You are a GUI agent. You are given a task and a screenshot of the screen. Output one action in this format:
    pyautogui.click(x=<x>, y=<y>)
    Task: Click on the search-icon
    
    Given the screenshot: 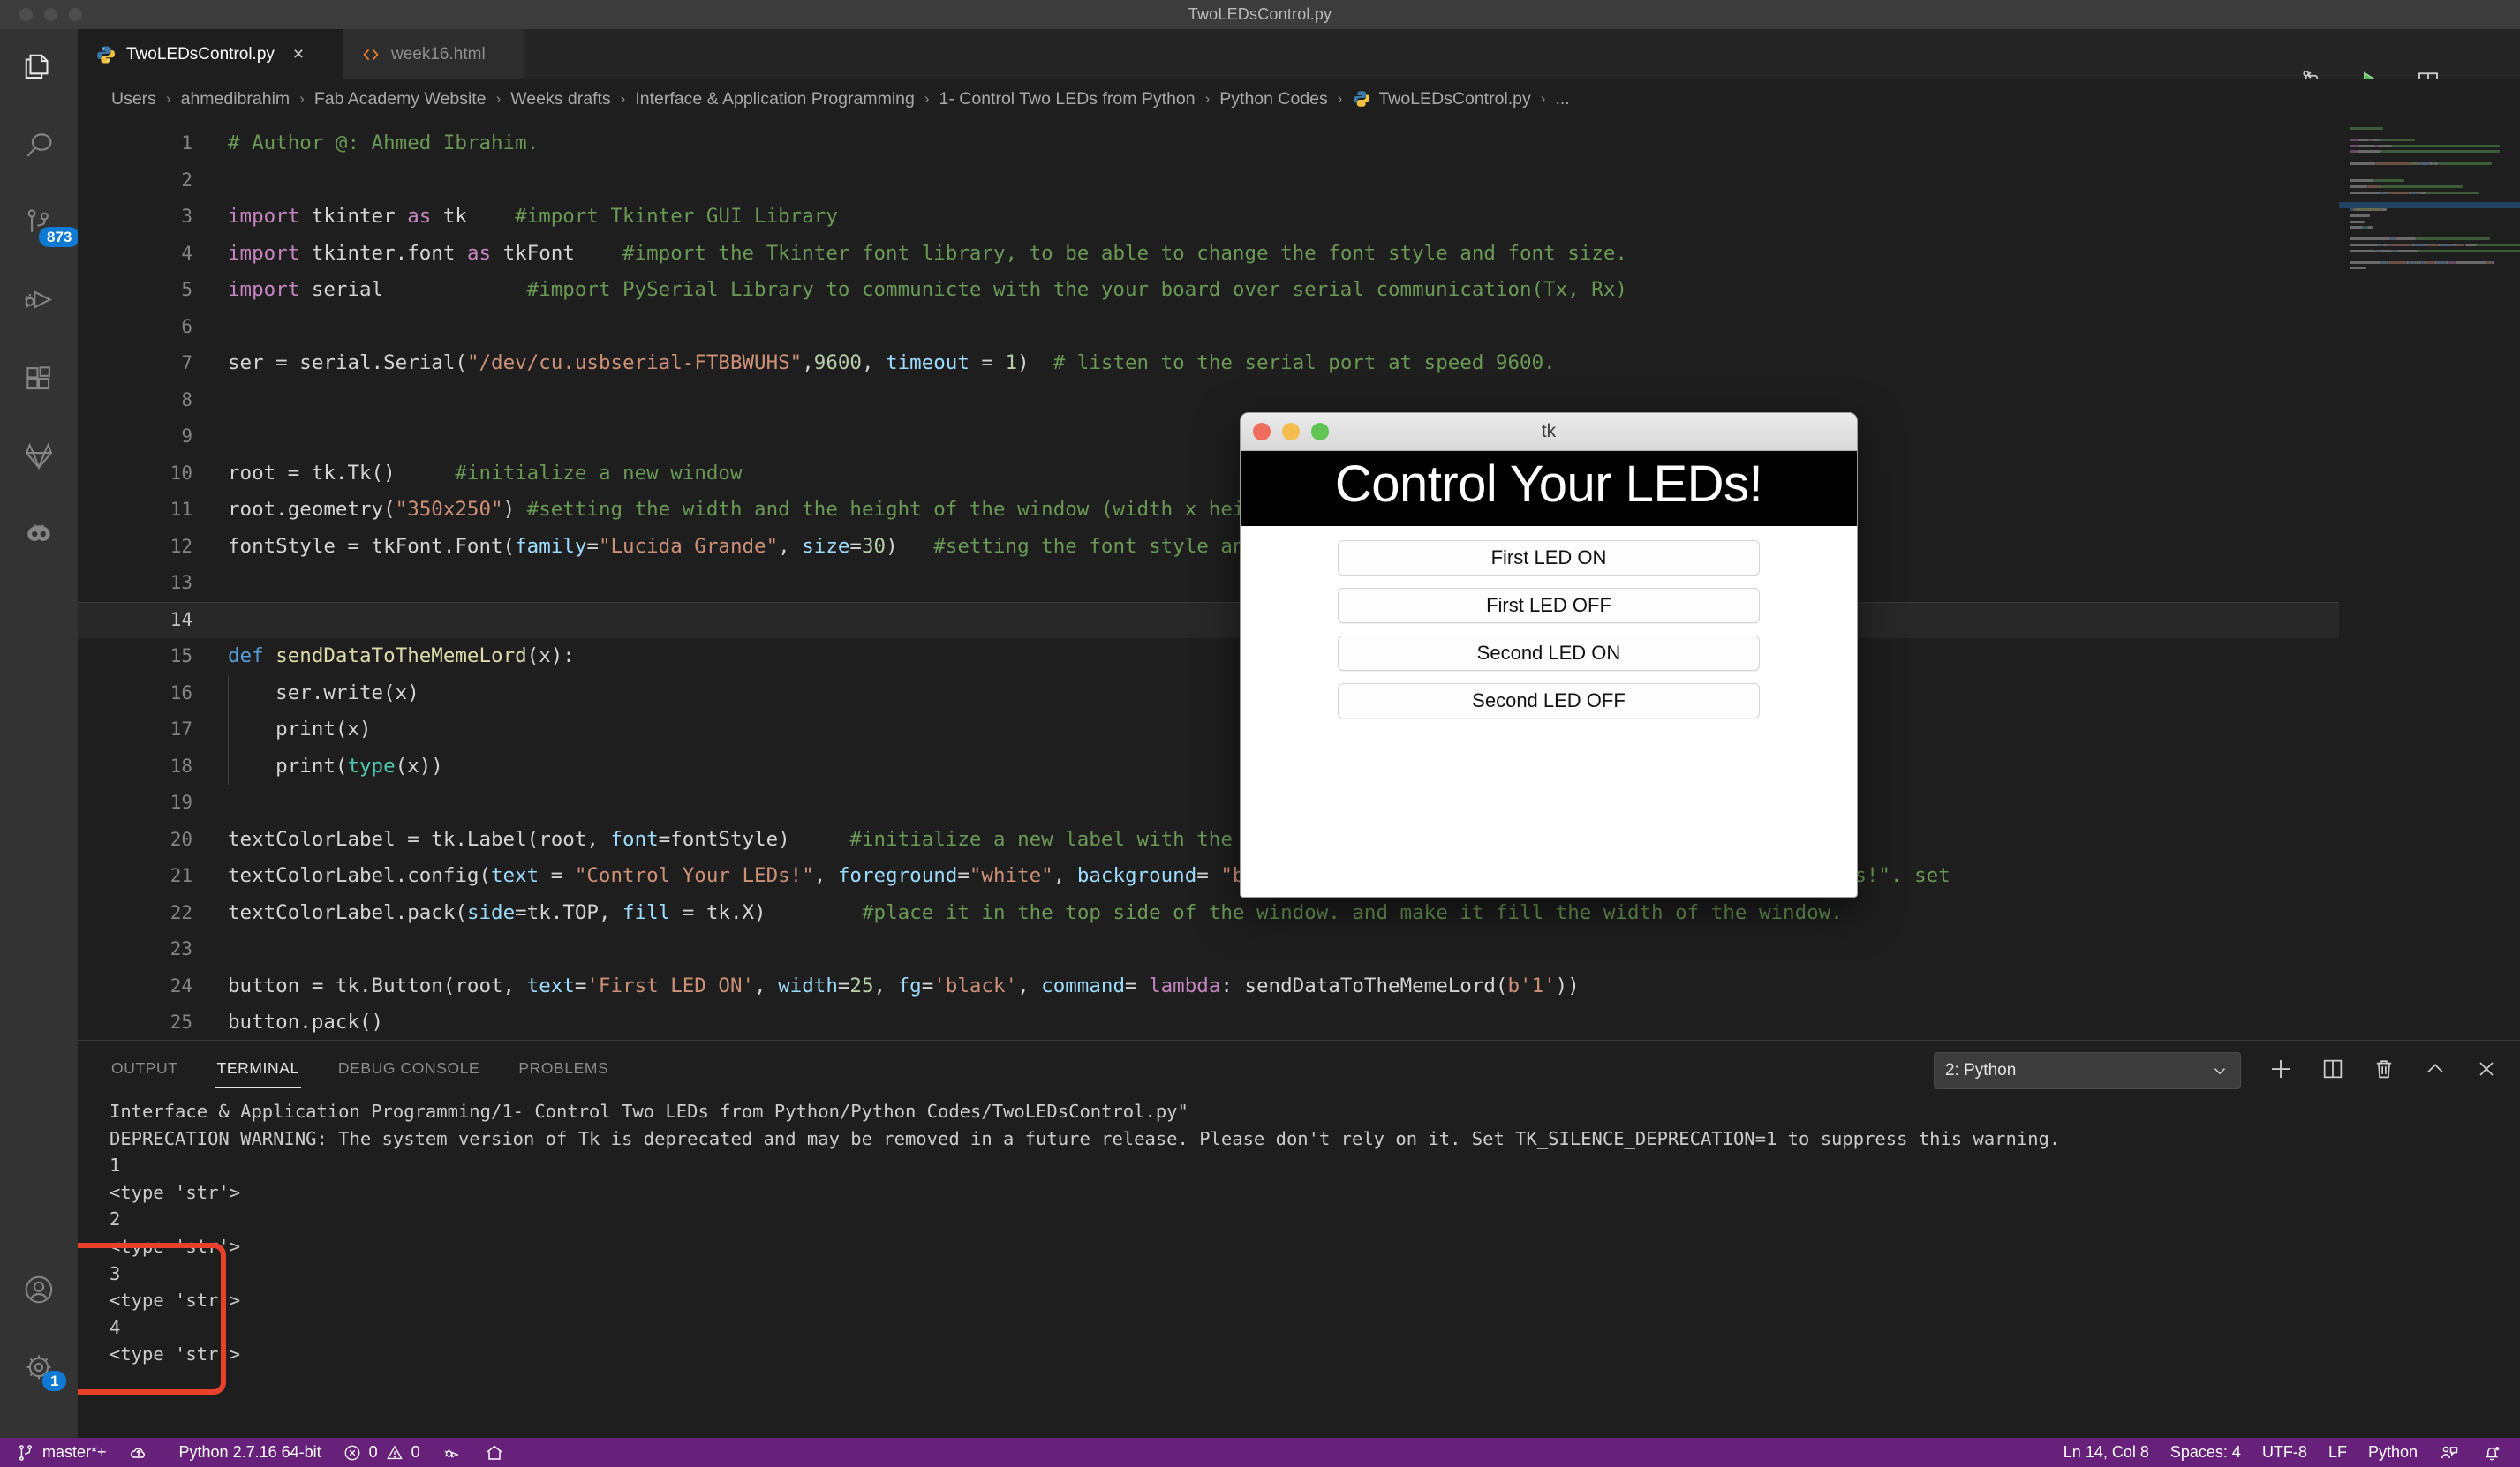 What is the action you would take?
    pyautogui.click(x=39, y=145)
    